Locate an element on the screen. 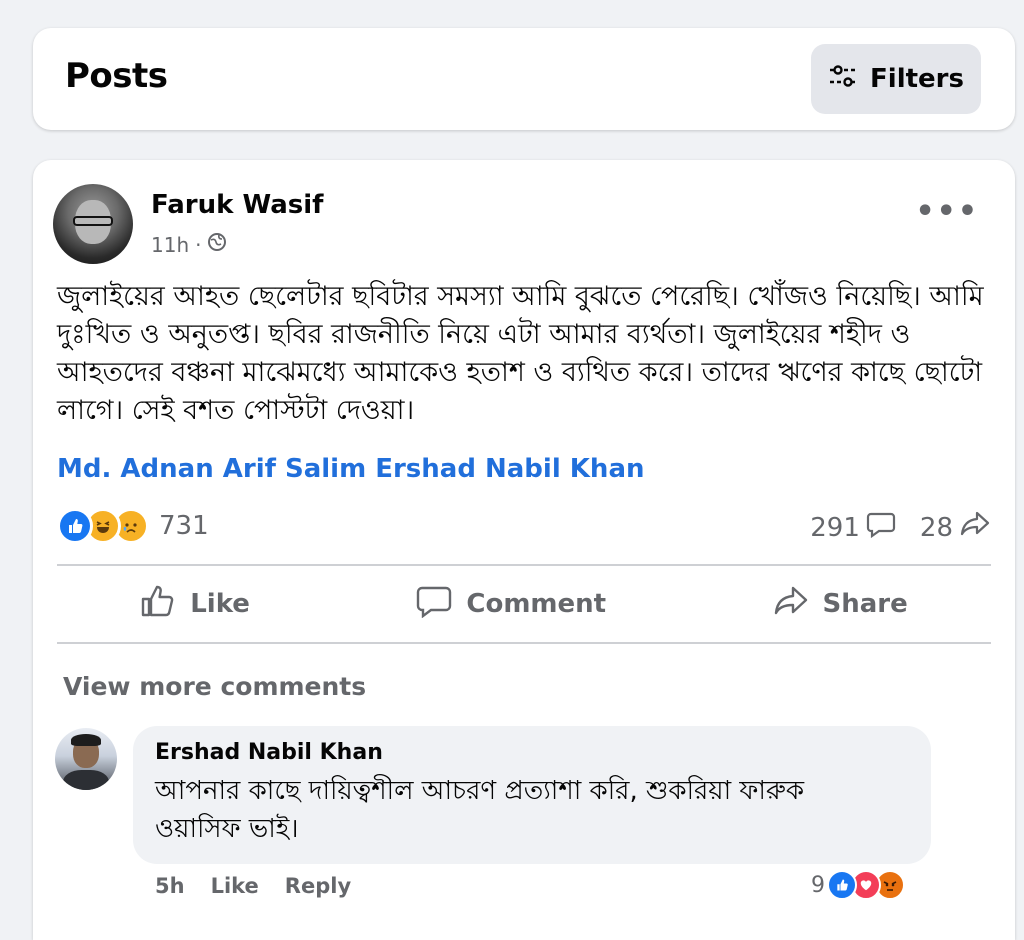 Image resolution: width=1024 pixels, height=940 pixels. post-stats: 291 28 is located at coordinates (900, 527).